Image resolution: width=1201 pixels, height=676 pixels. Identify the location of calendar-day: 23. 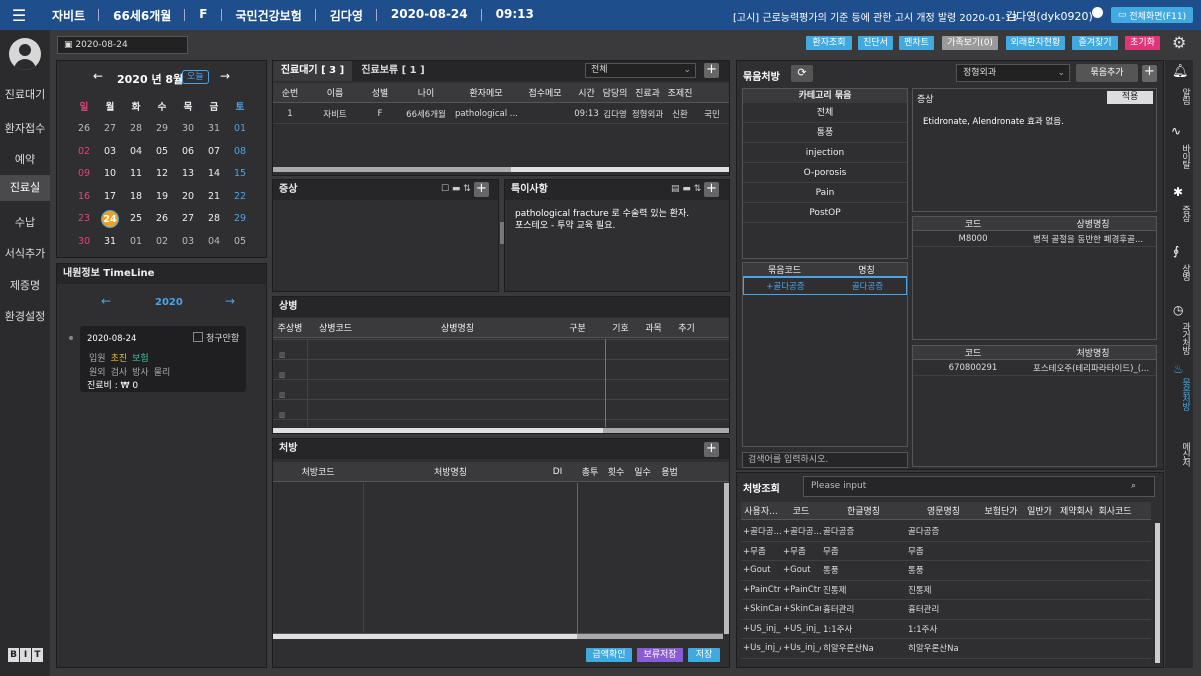
(84, 219).